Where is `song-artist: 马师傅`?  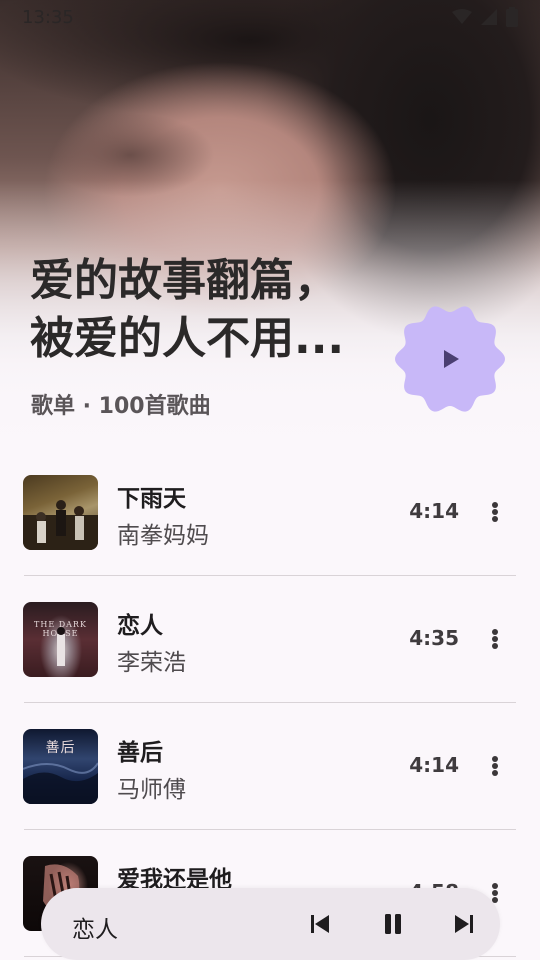
song-artist: 马师傅 is located at coordinates (151, 790).